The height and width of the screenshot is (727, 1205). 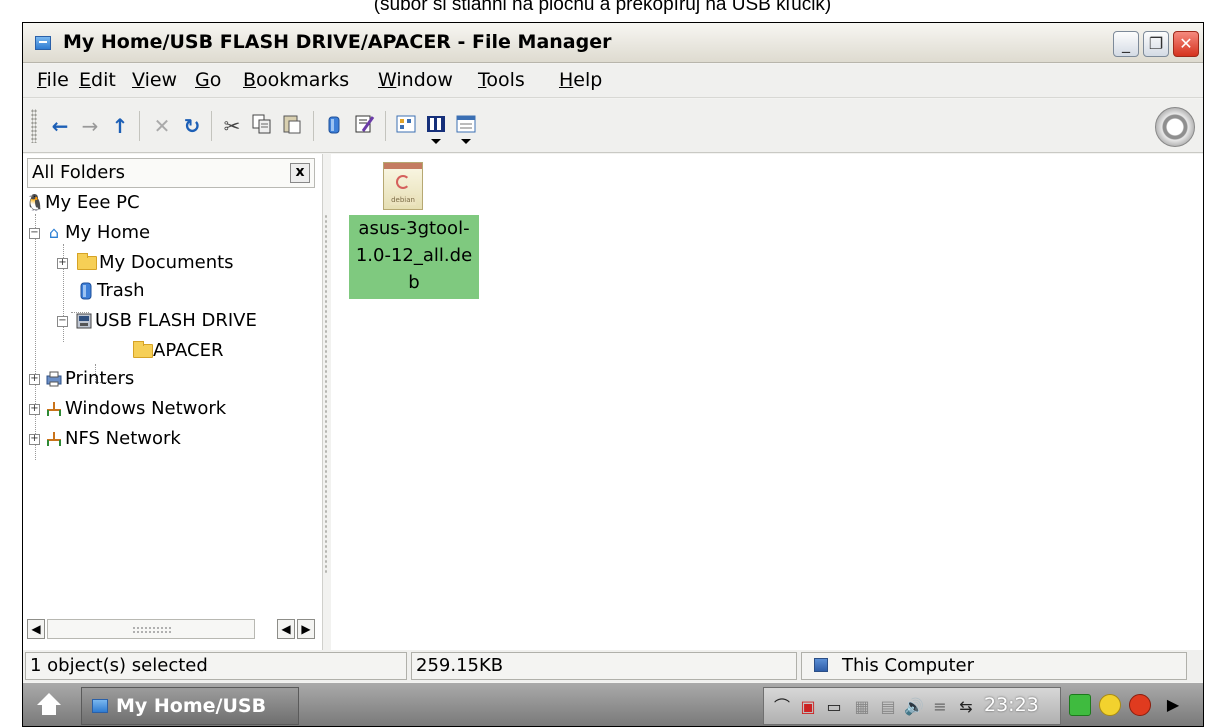 I want to click on menu-go: Go, so click(x=208, y=80).